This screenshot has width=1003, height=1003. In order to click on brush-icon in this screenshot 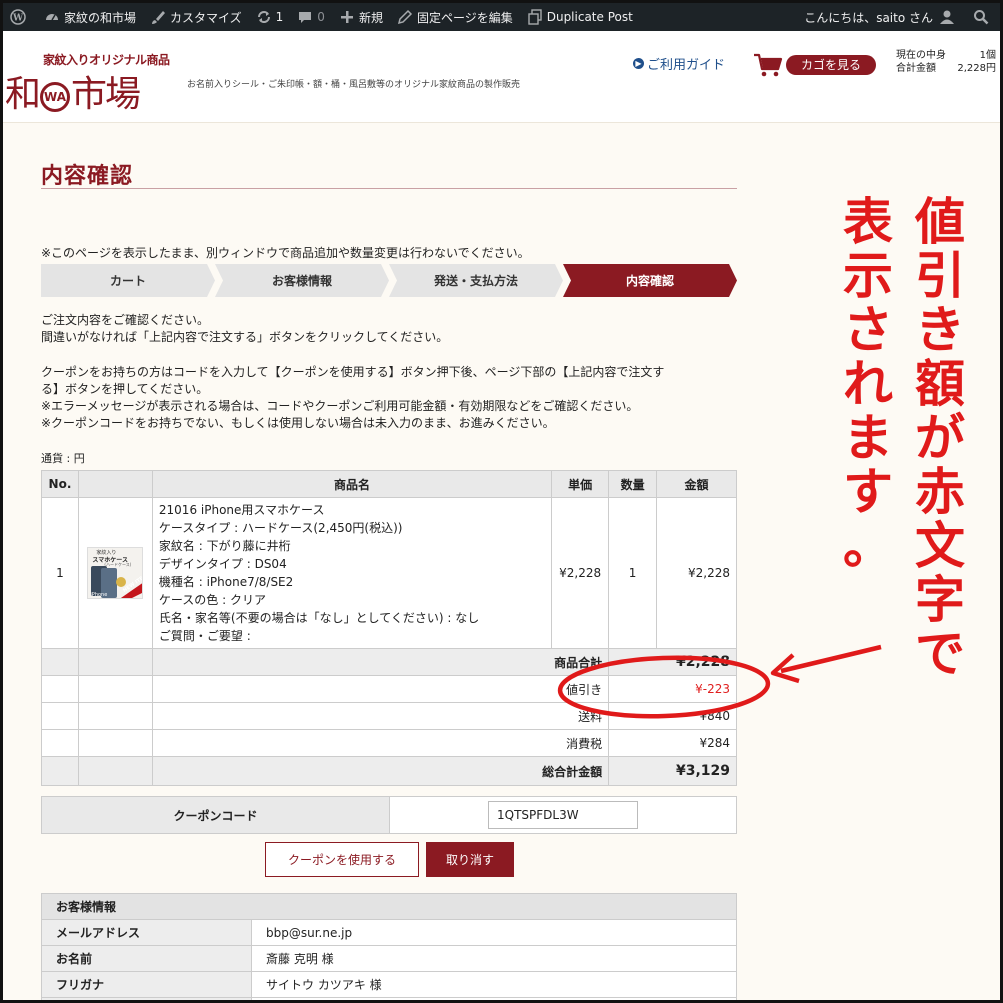, I will do `click(158, 17)`.